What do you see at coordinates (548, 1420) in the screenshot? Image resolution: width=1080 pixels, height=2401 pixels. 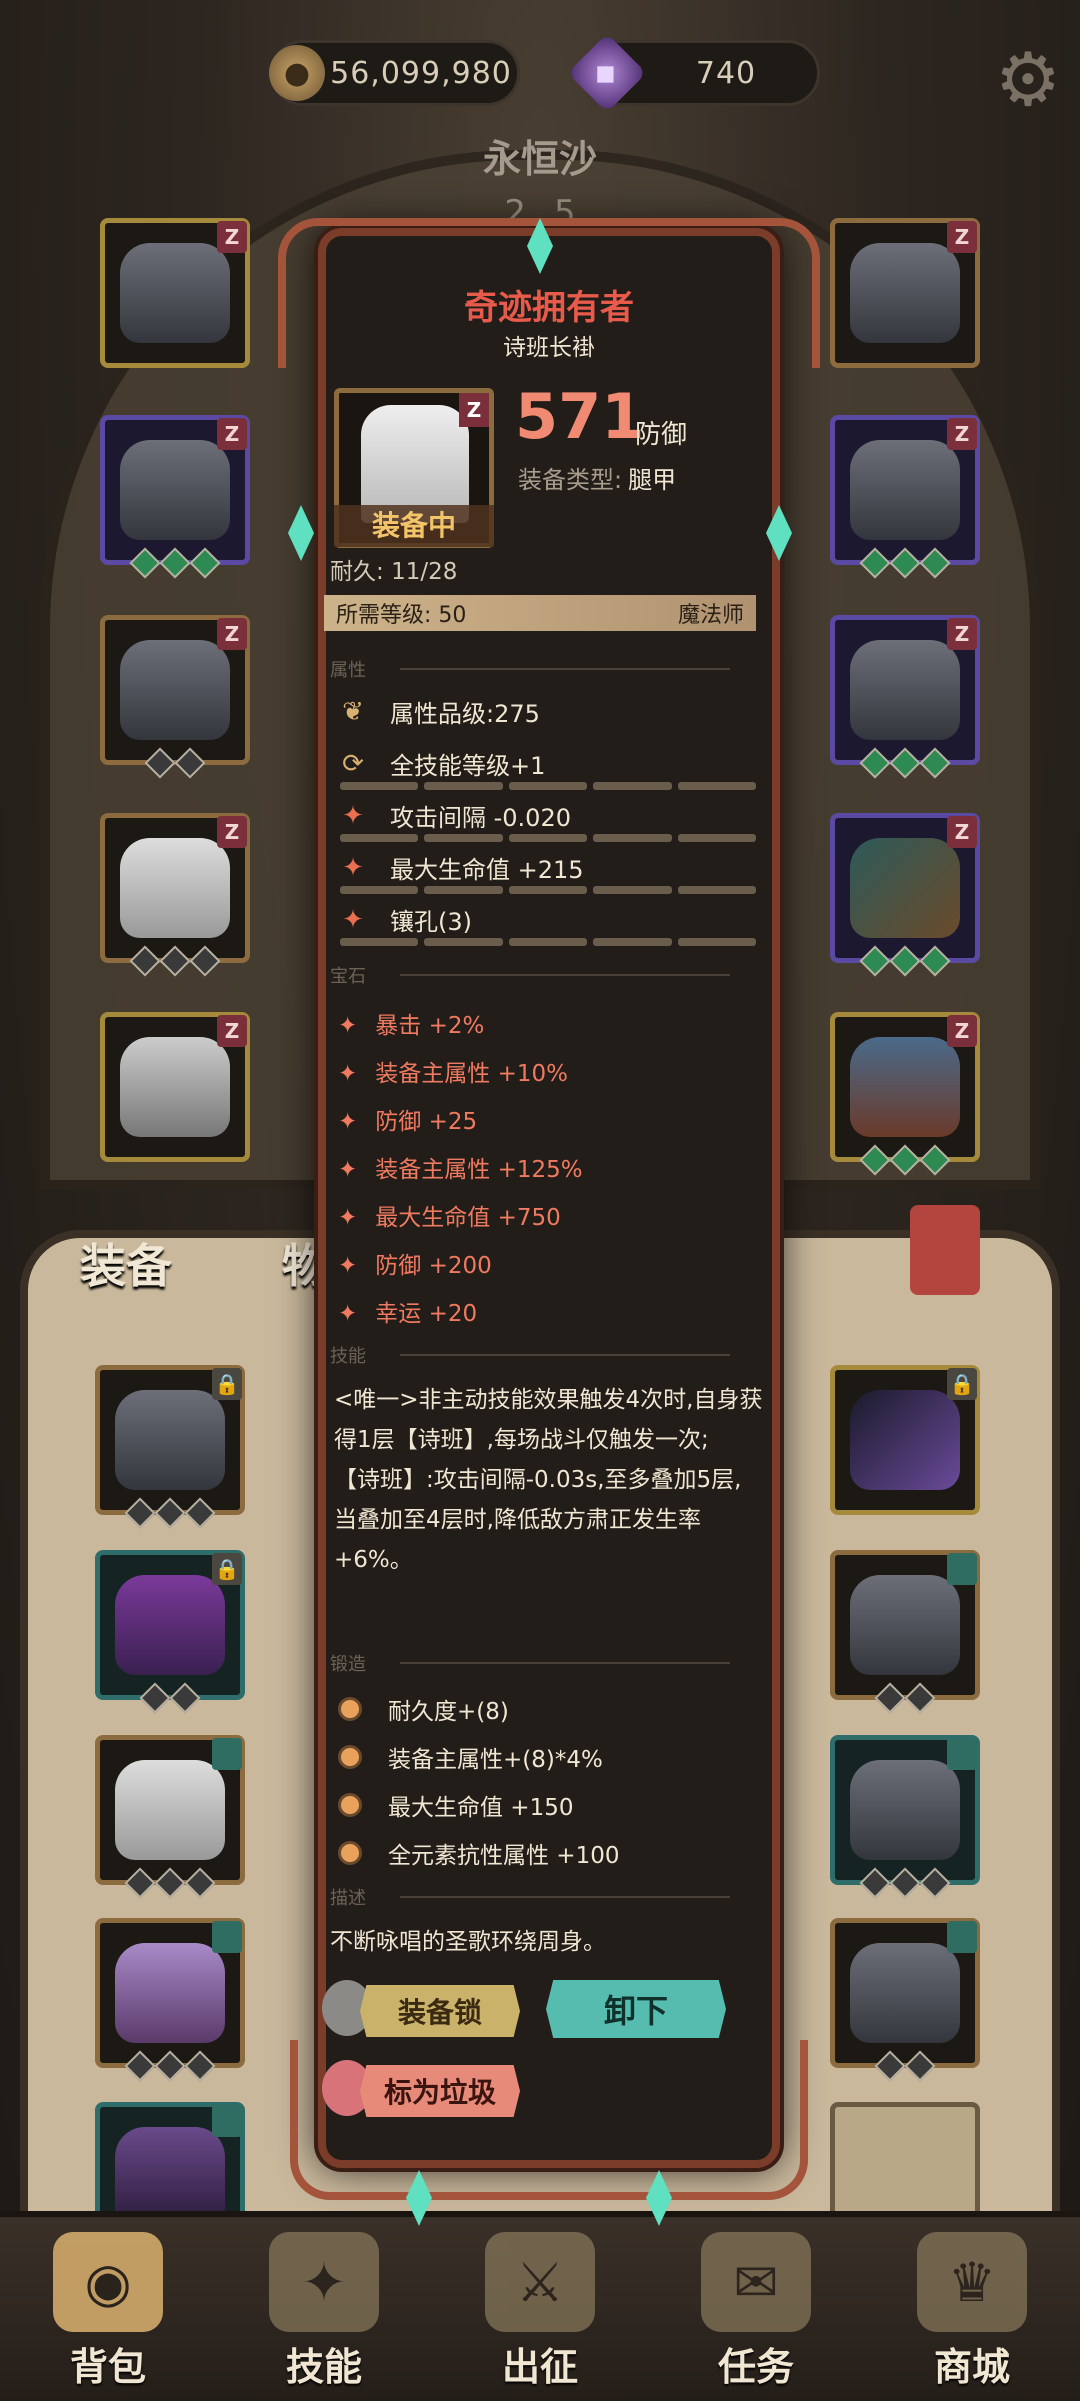 I see `skill-line: <唯一>非主动技能效果触发4次时,自身获得1层【诗班】,每场战斗仅触发一次;` at bounding box center [548, 1420].